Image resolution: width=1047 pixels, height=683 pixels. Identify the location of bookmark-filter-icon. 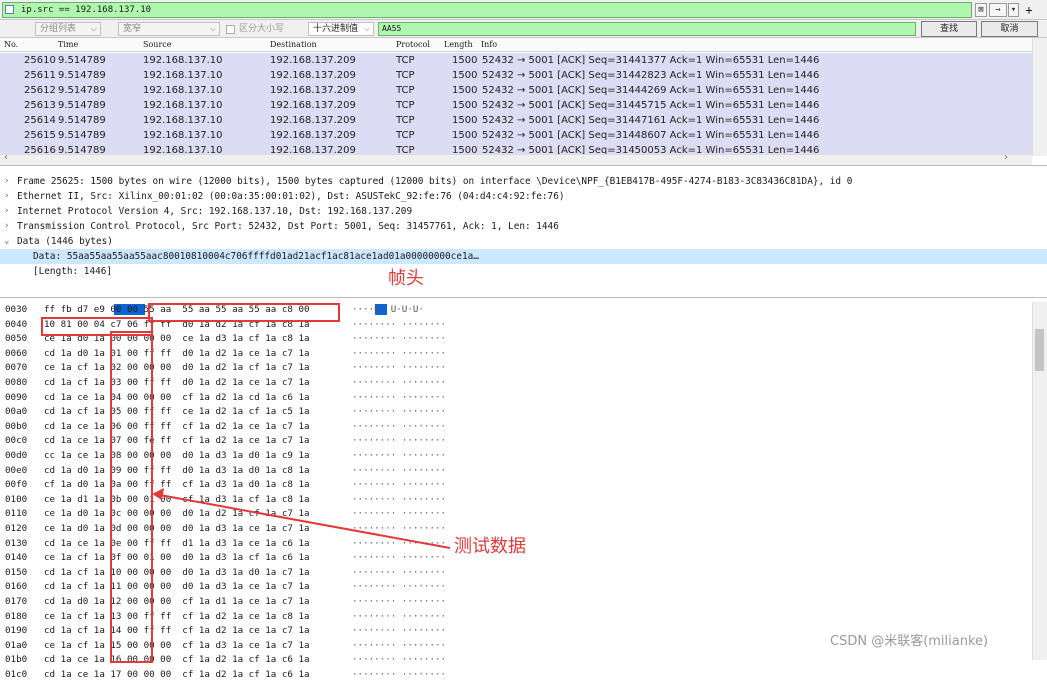
(9, 9).